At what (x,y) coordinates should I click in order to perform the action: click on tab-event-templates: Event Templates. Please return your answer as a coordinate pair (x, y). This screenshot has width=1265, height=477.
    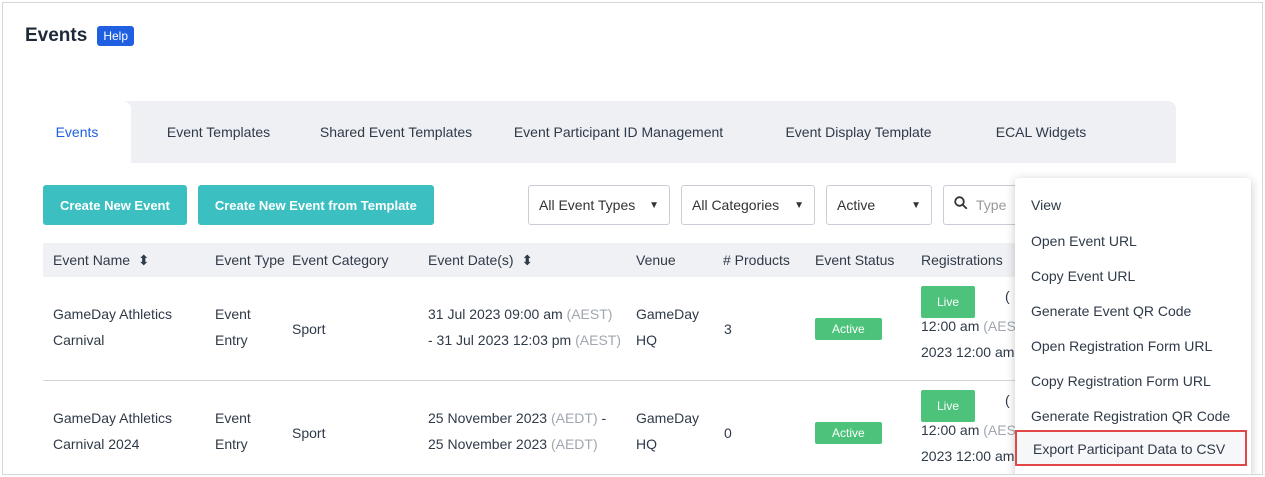
    Looking at the image, I should click on (218, 132).